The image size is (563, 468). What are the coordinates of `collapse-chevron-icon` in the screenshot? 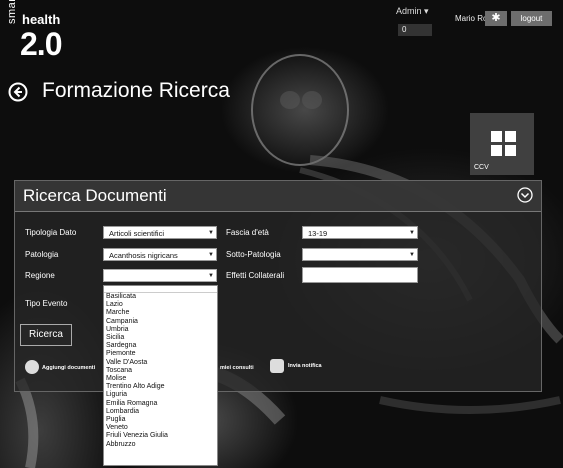 It's located at (525, 195).